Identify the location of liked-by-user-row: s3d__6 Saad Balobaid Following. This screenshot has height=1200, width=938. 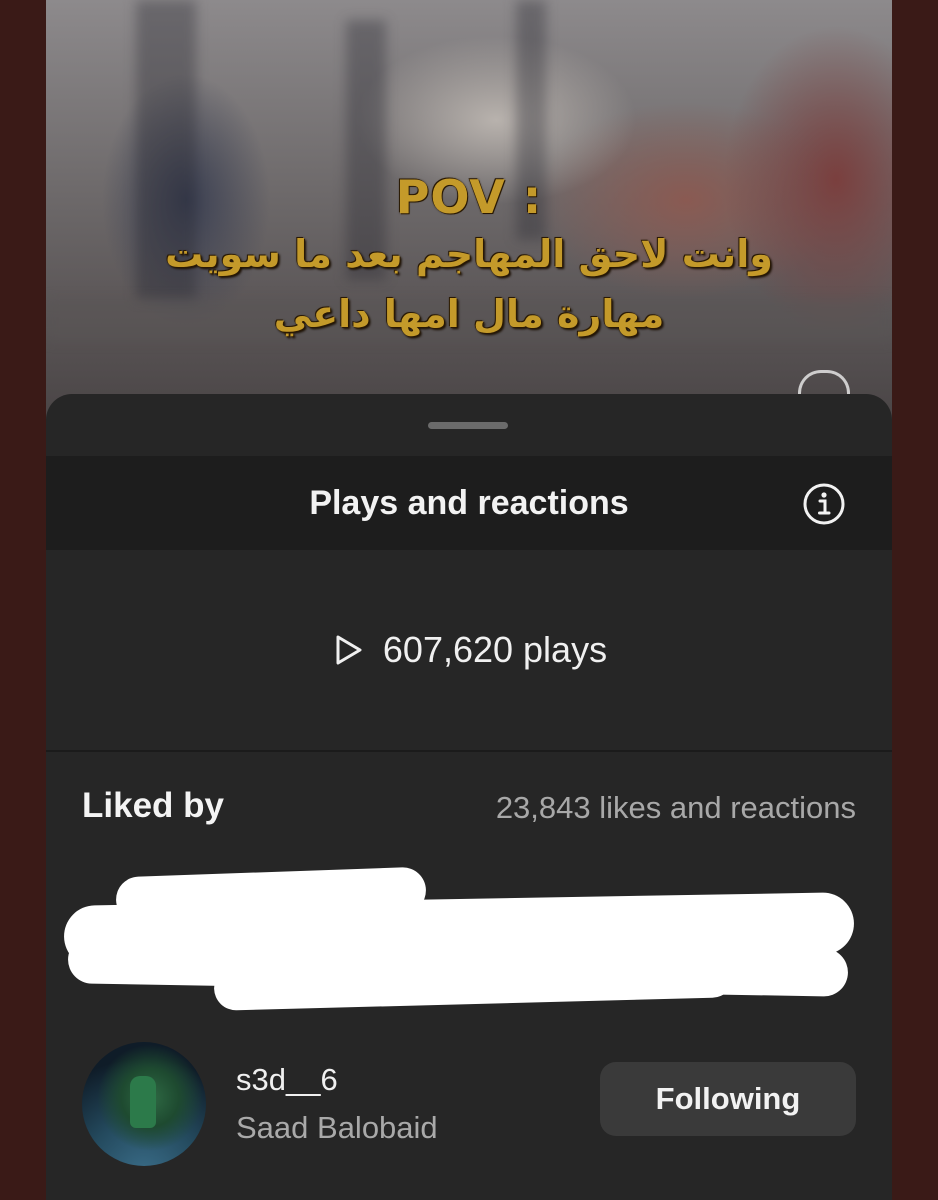
(469, 1105).